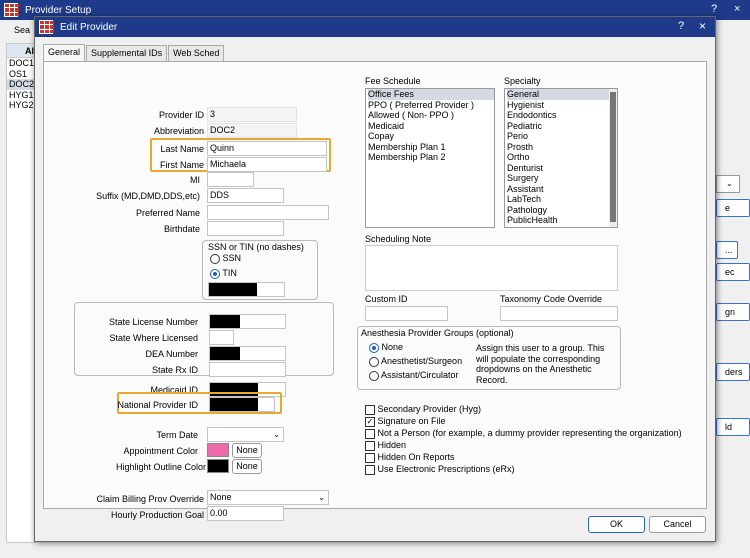 The image size is (750, 558). What do you see at coordinates (562, 105) in the screenshot?
I see `list-item: Hygienist` at bounding box center [562, 105].